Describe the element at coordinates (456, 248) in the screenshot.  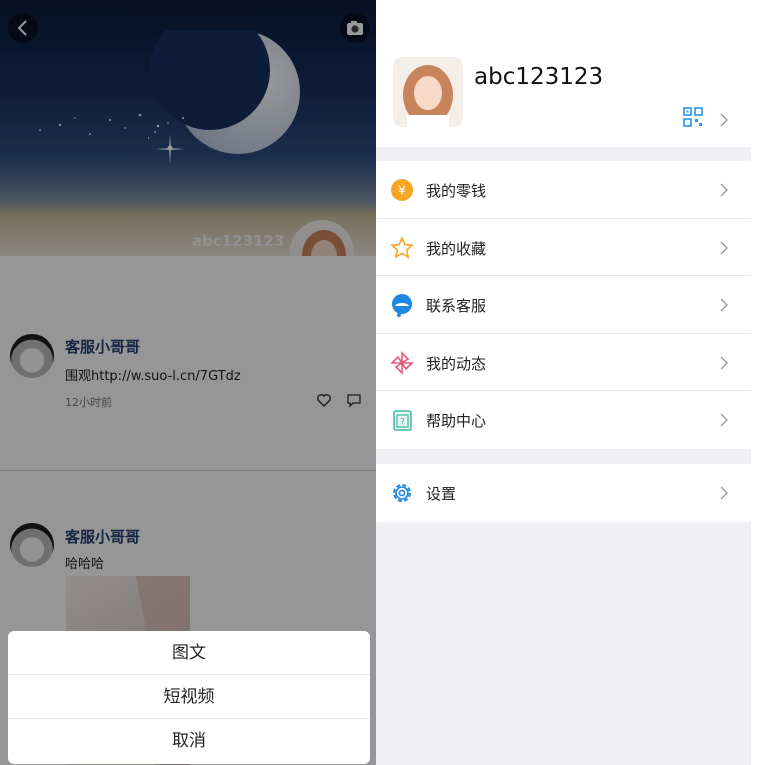
I see `menu-label: 我的收藏` at that location.